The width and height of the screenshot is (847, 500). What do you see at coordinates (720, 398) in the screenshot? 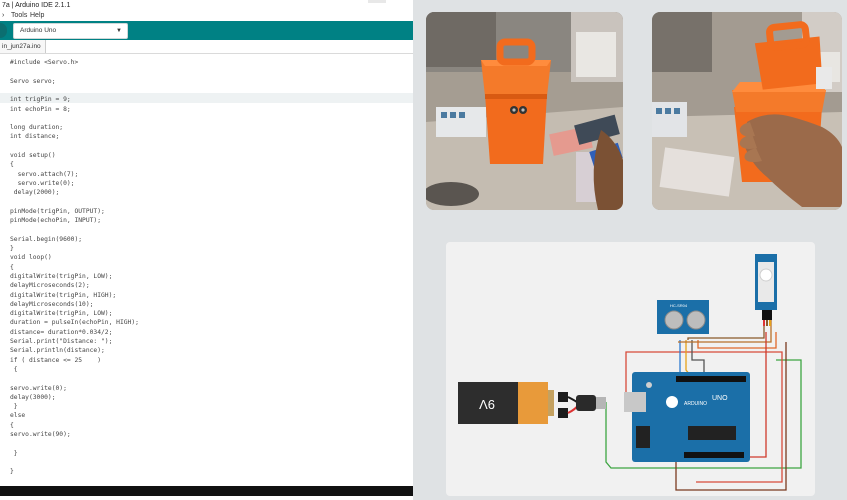
I see `board-label: UNO` at bounding box center [720, 398].